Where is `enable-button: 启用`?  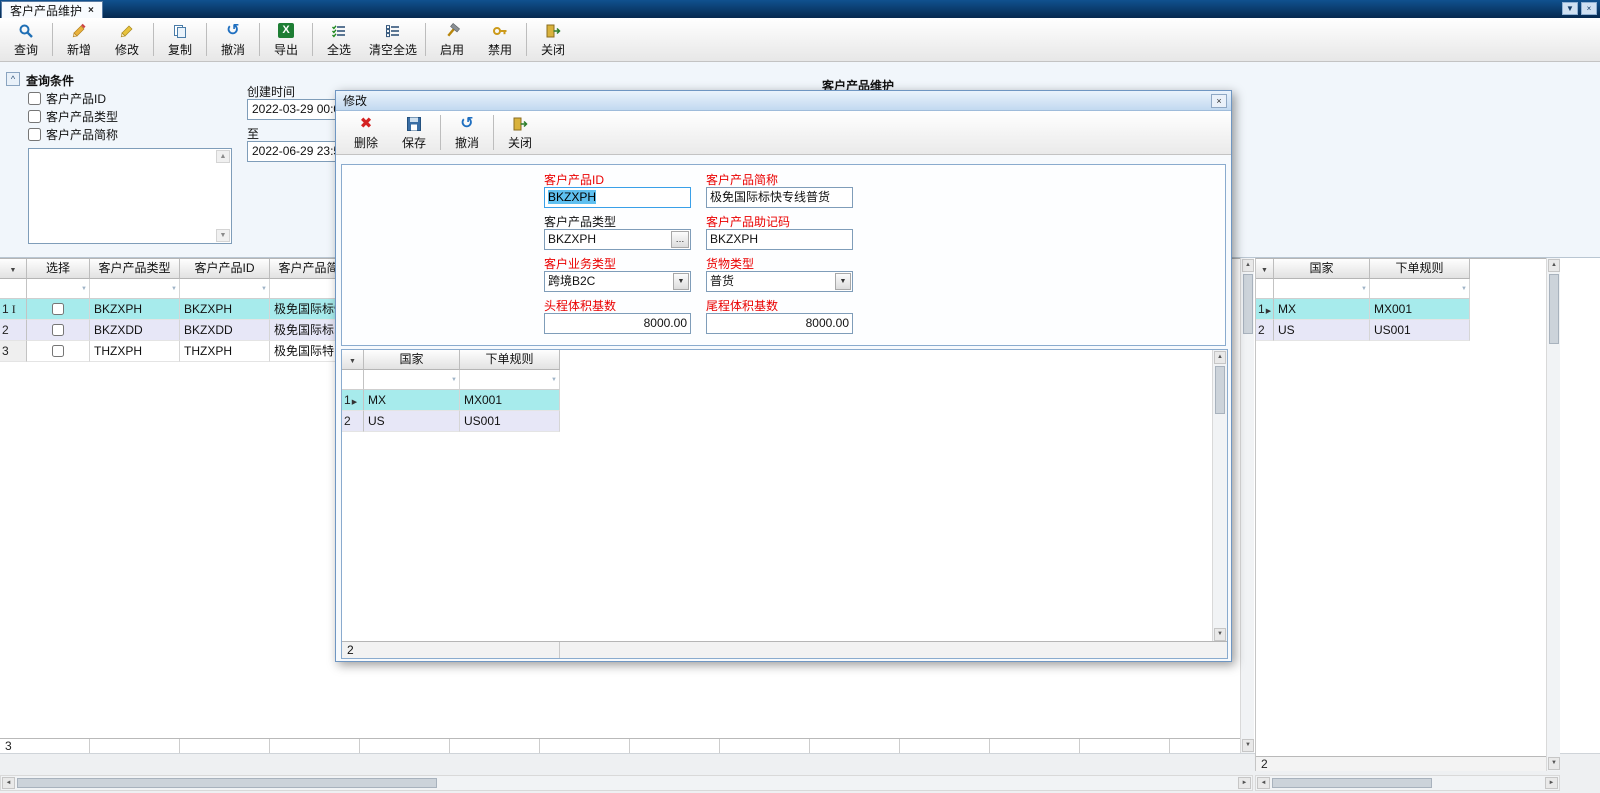
enable-button: 启用 is located at coordinates (452, 39).